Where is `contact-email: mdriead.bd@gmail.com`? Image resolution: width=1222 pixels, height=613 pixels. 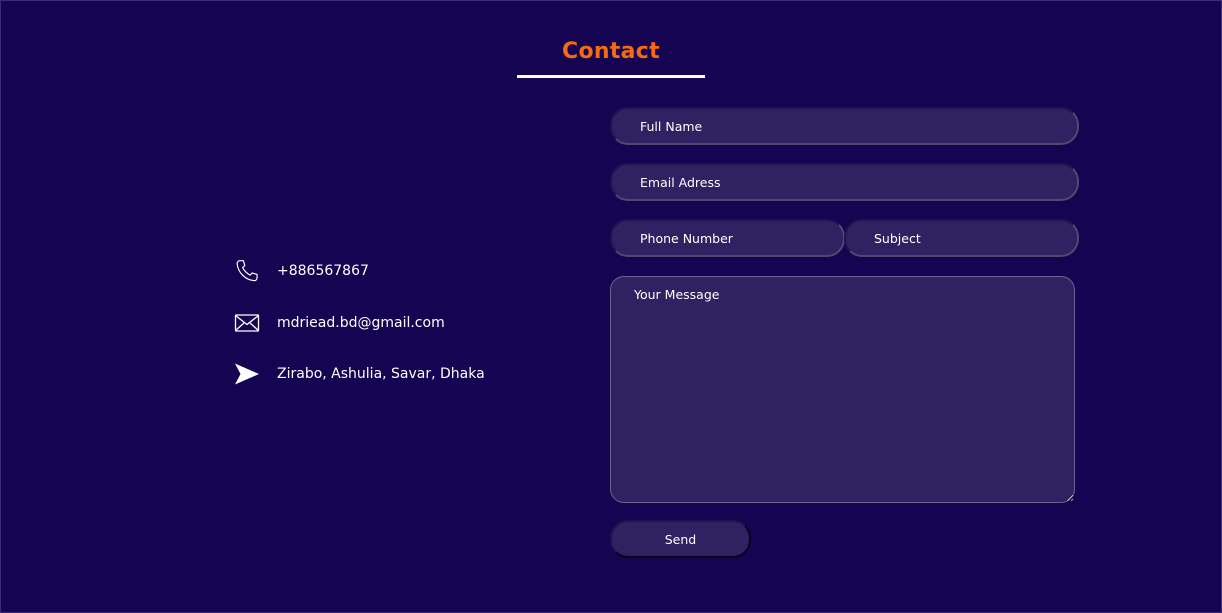 contact-email: mdriead.bd@gmail.com is located at coordinates (339, 323).